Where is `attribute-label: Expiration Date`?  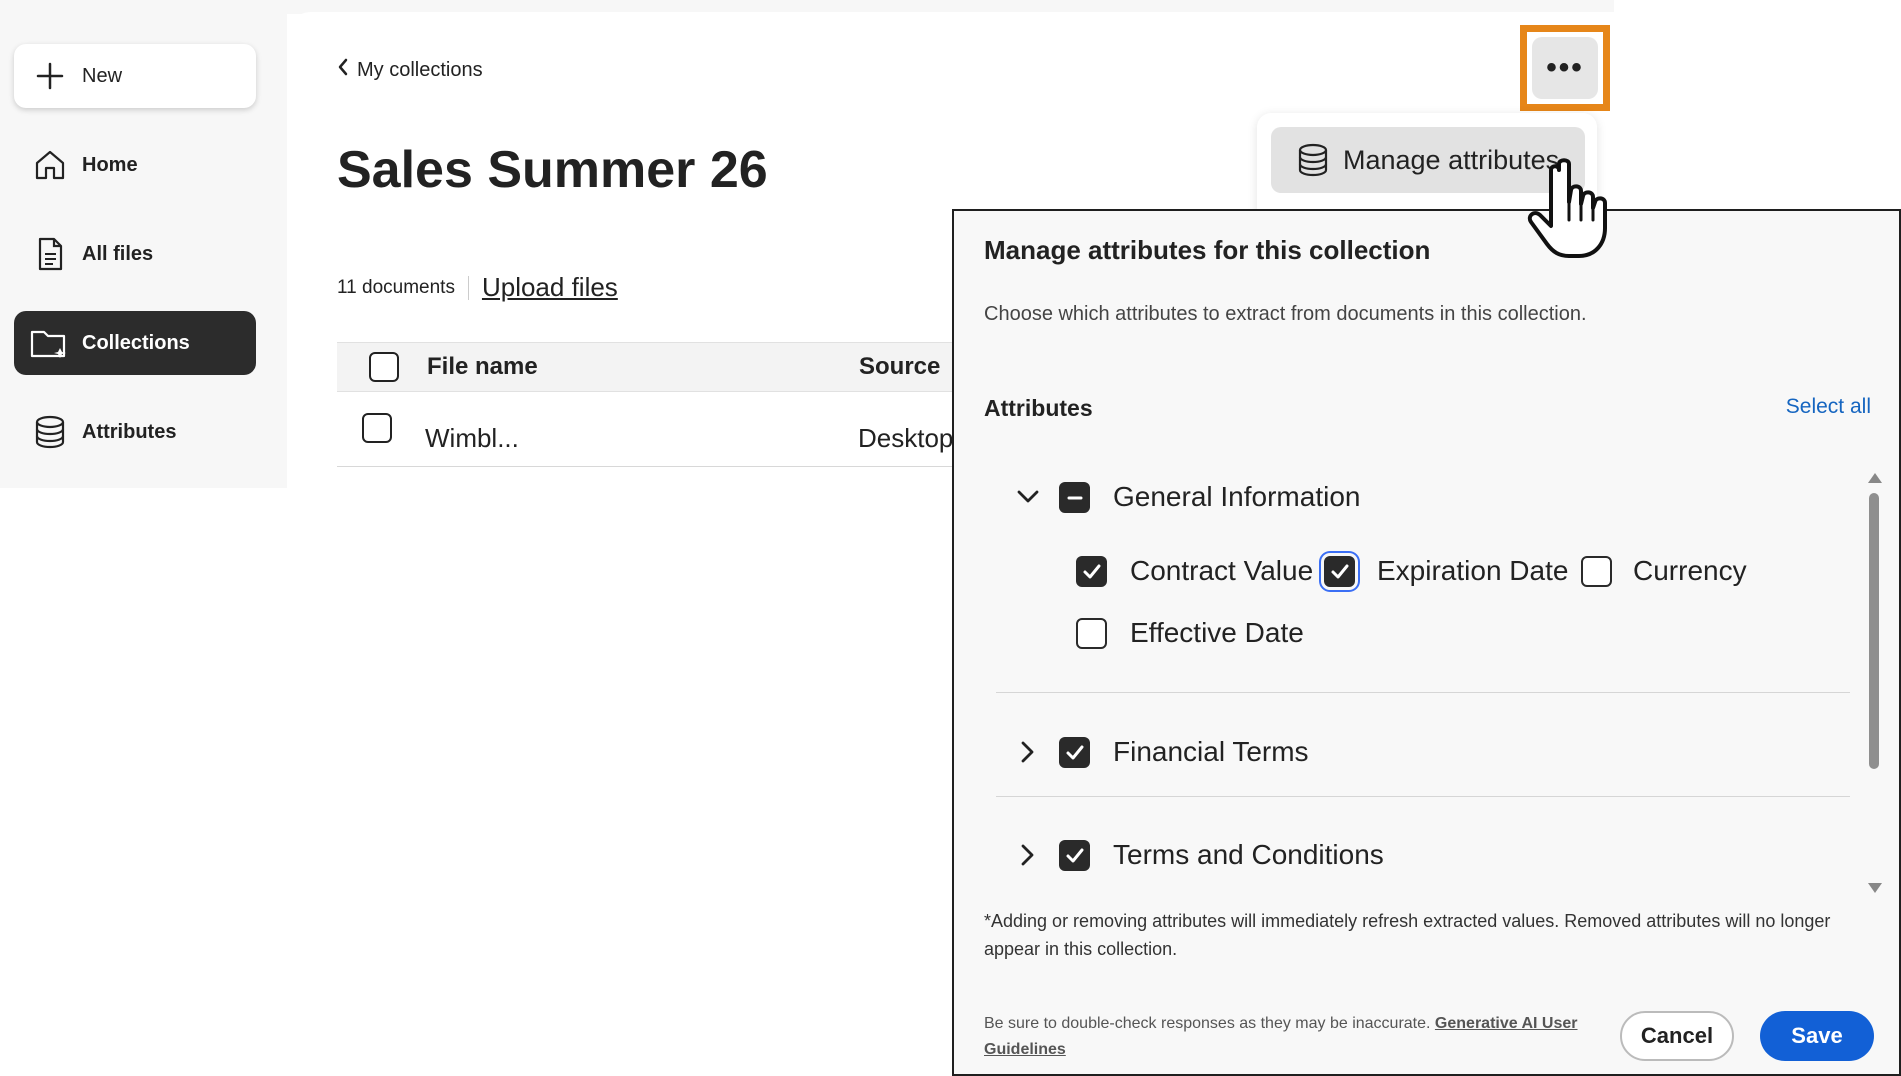
attribute-label: Expiration Date is located at coordinates (1473, 570).